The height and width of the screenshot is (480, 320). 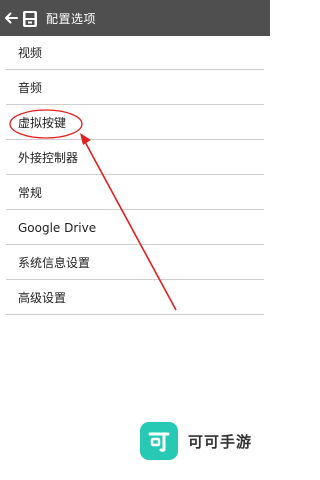 I want to click on back-arrow-icon, so click(x=11, y=18).